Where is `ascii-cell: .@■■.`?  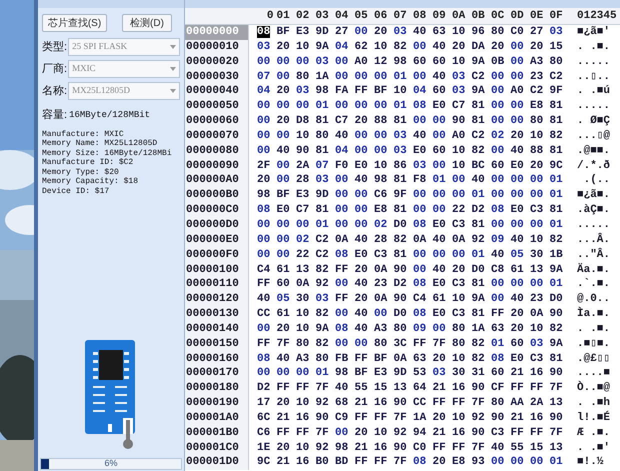 ascii-cell: .@■■. is located at coordinates (593, 151).